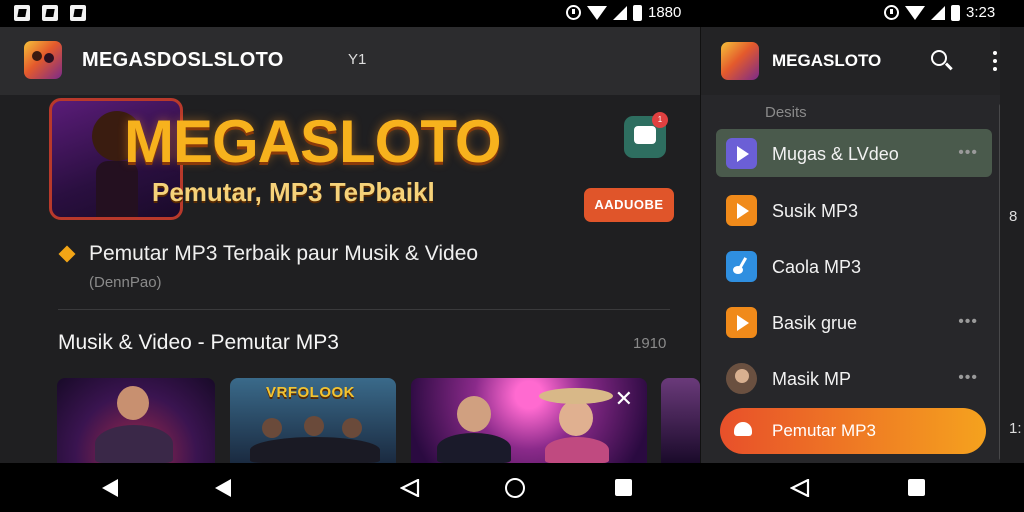 The height and width of the screenshot is (512, 1024). Describe the element at coordinates (740, 61) in the screenshot. I see `drawer-logo-icon` at that location.